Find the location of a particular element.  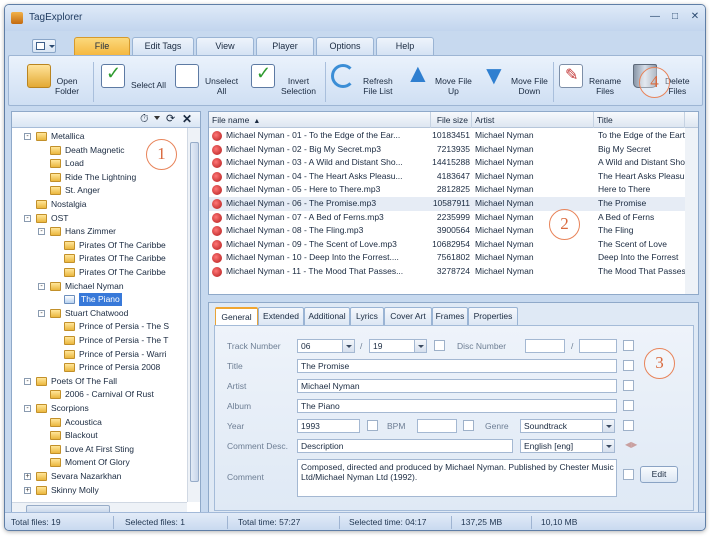

history-icon: ⏱ is located at coordinates (144, 119).